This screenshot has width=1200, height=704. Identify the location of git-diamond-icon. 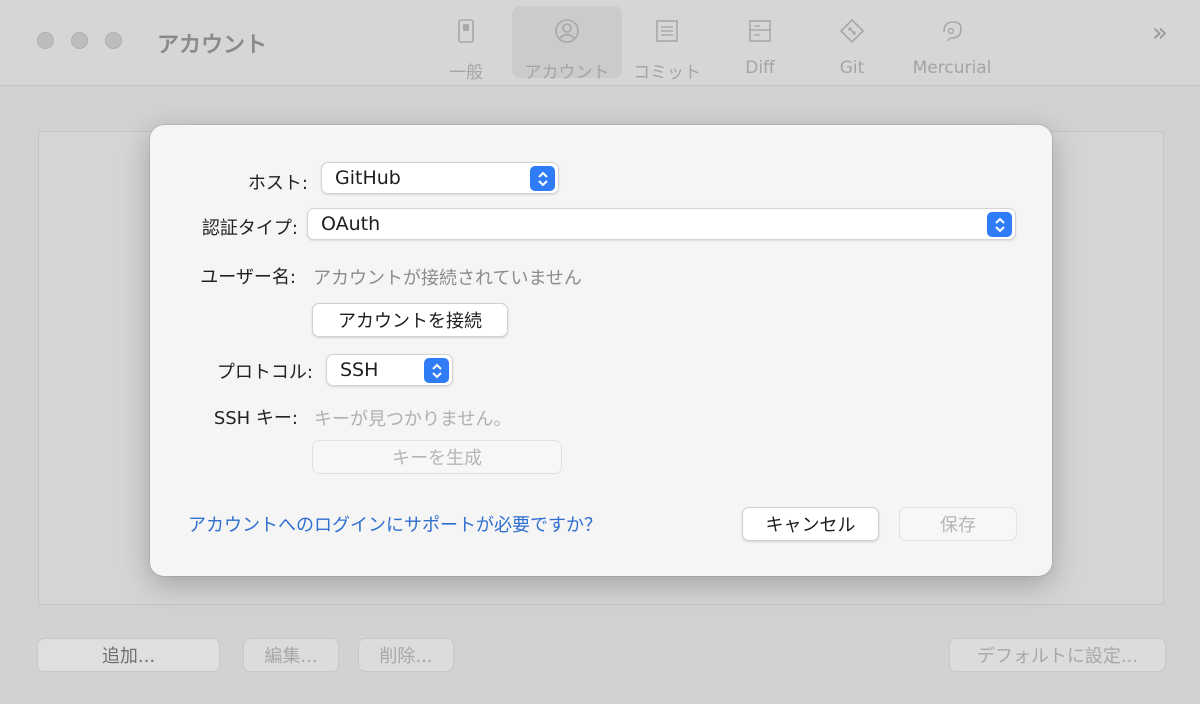
(852, 31).